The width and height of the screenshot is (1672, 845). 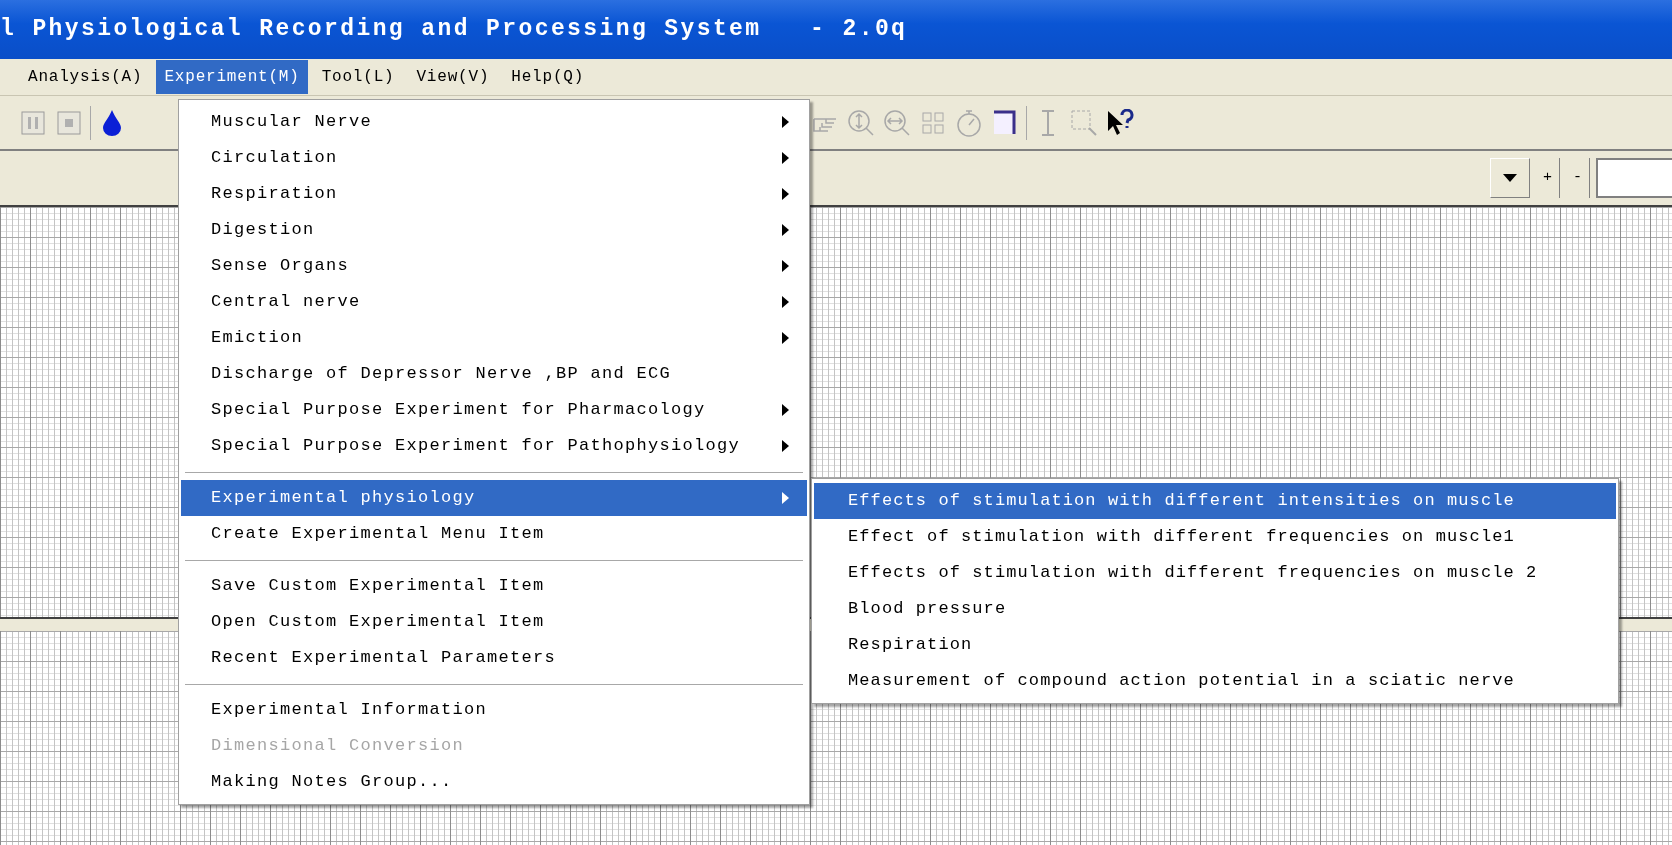 I want to click on stop-icon, so click(x=69, y=122).